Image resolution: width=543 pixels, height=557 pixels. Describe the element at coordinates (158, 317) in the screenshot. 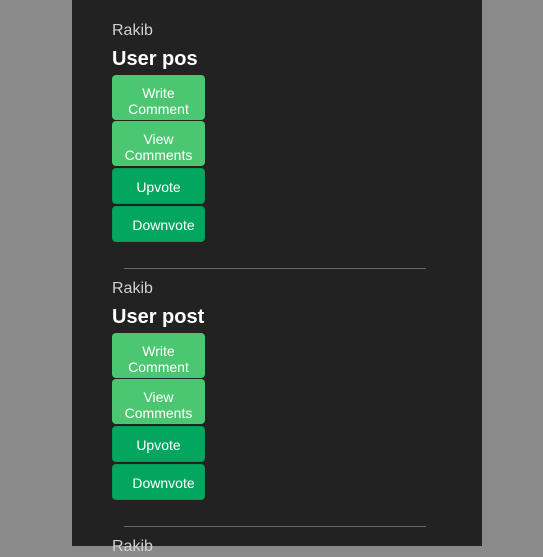

I see `post-title: User post` at that location.